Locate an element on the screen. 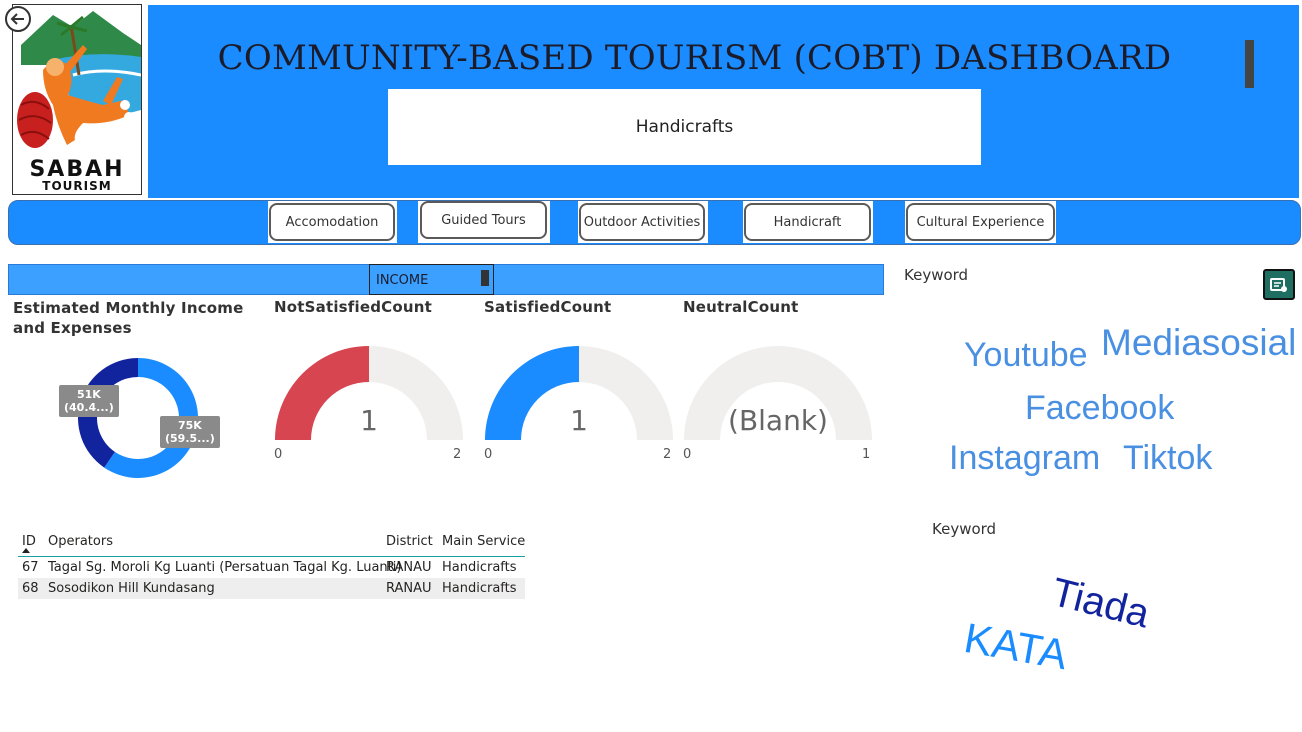 Image resolution: width=1302 pixels, height=732 pixels. gauge-max-label: 1 is located at coordinates (866, 454).